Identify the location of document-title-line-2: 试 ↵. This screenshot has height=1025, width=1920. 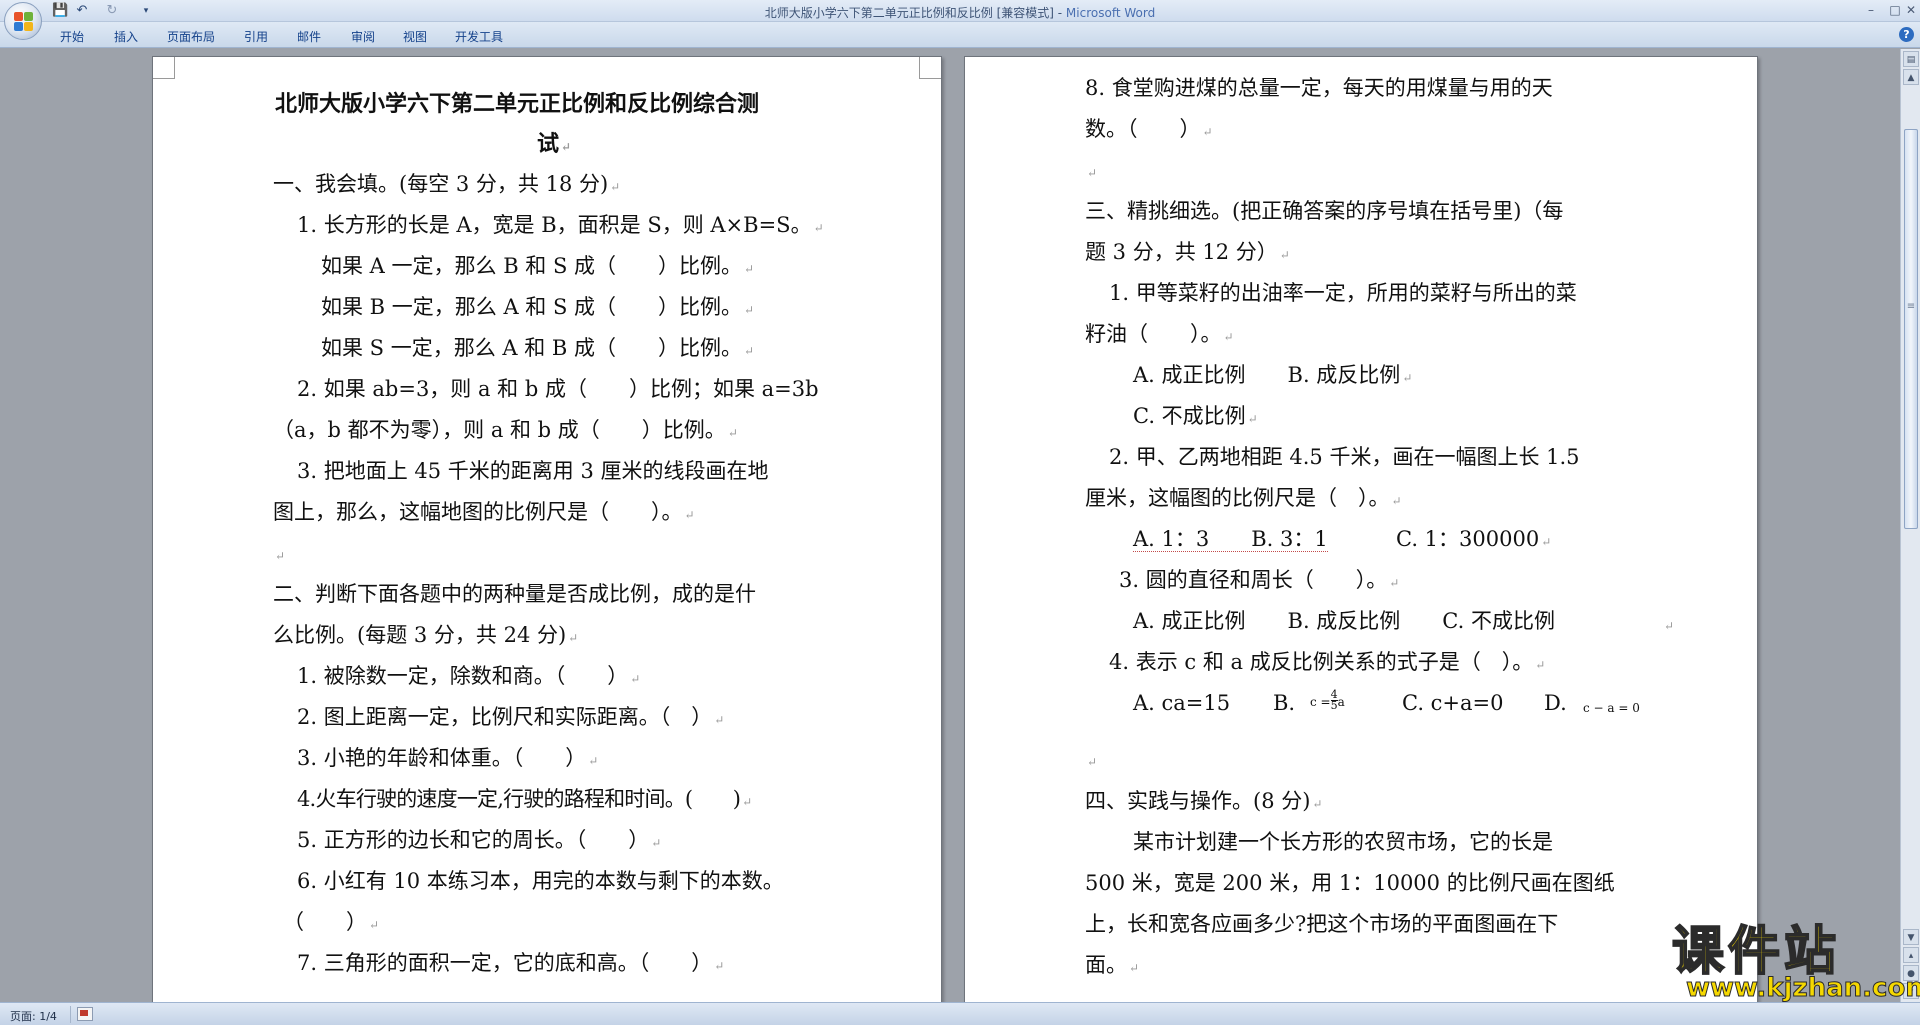
(554, 144).